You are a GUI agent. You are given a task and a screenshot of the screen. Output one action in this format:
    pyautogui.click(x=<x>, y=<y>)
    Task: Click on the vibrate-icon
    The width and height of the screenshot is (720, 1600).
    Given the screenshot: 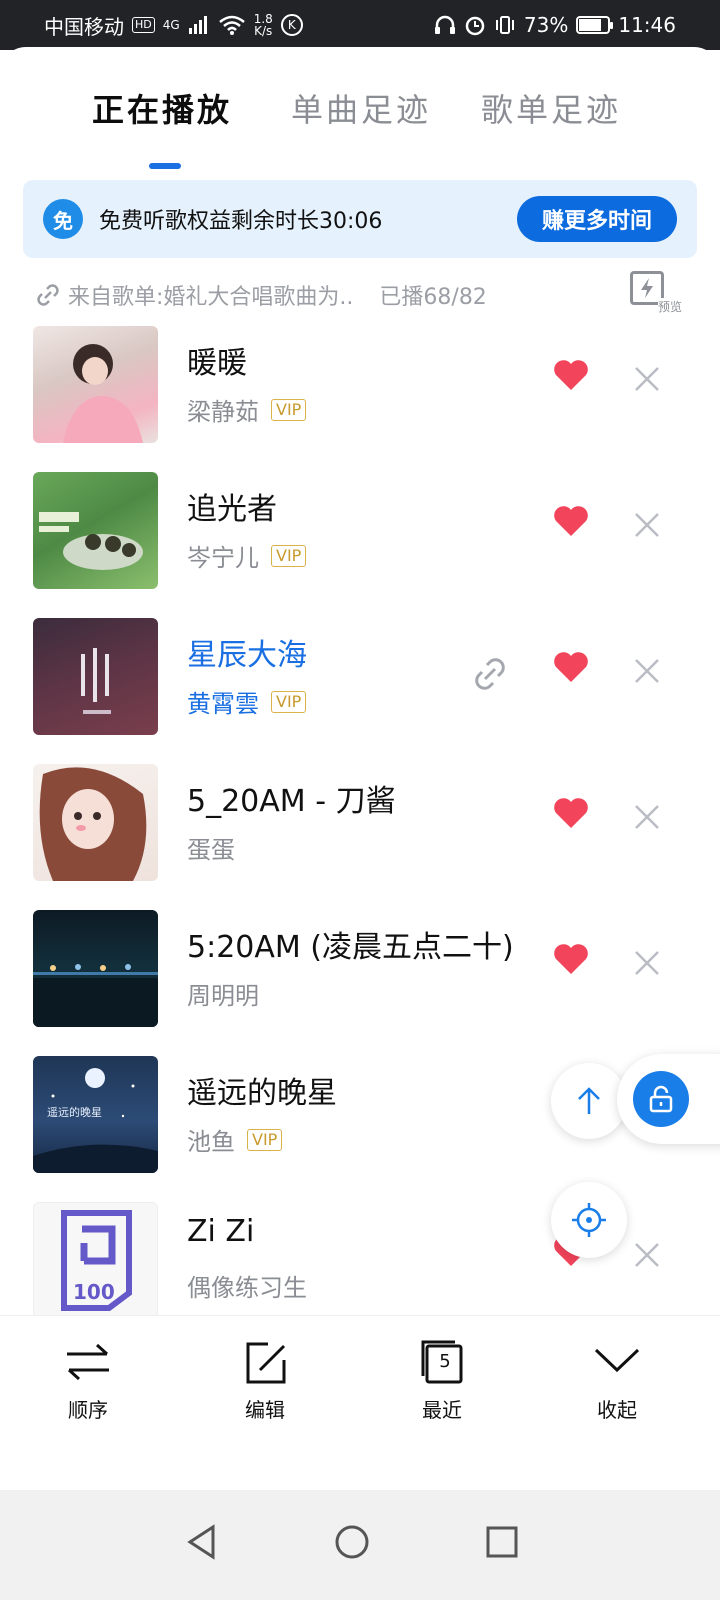 What is the action you would take?
    pyautogui.click(x=504, y=25)
    